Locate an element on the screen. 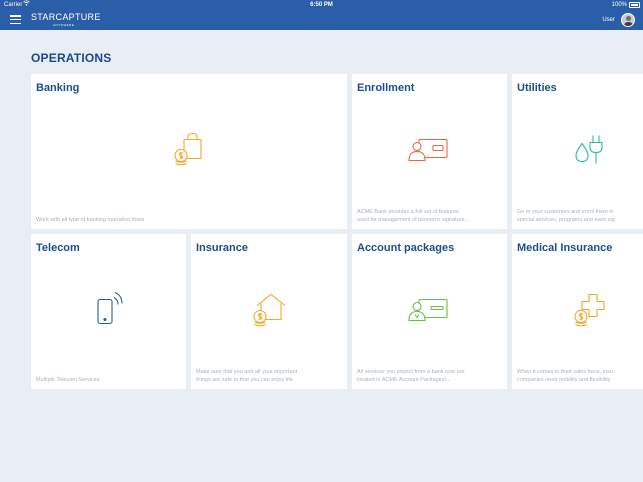 The height and width of the screenshot is (482, 643). card-description-line: Go to your customers and enrol them in is located at coordinates (565, 212).